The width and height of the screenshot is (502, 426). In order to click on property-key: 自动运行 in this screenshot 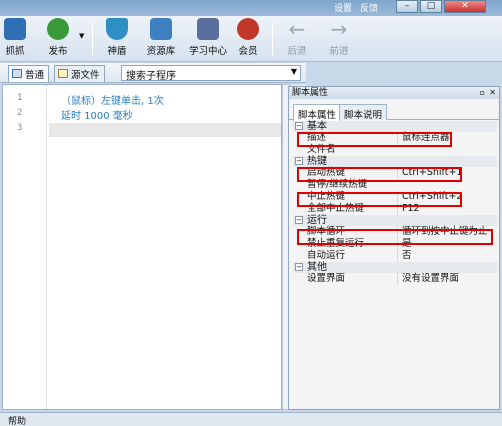, I will do `click(326, 255)`.